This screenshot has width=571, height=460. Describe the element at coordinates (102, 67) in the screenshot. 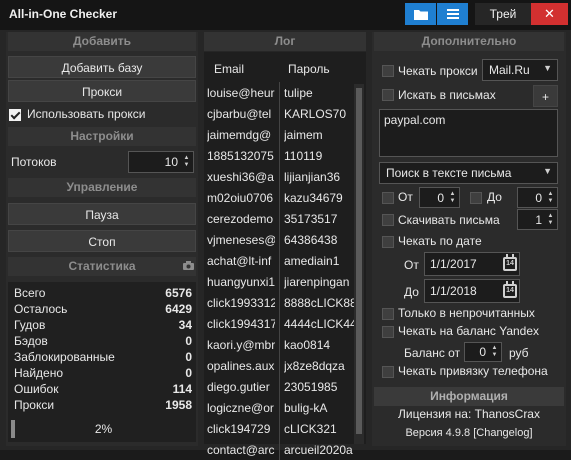

I see `add-base-button: Добавить базу` at that location.